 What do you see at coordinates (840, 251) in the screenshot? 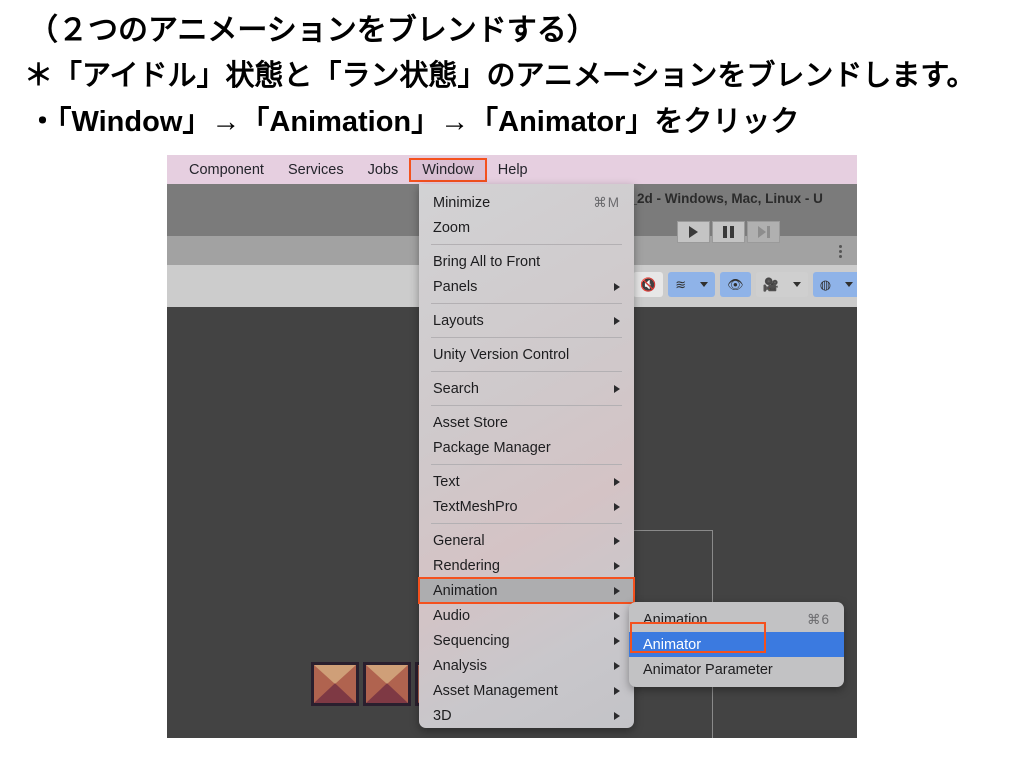
I see `kebab-icon` at bounding box center [840, 251].